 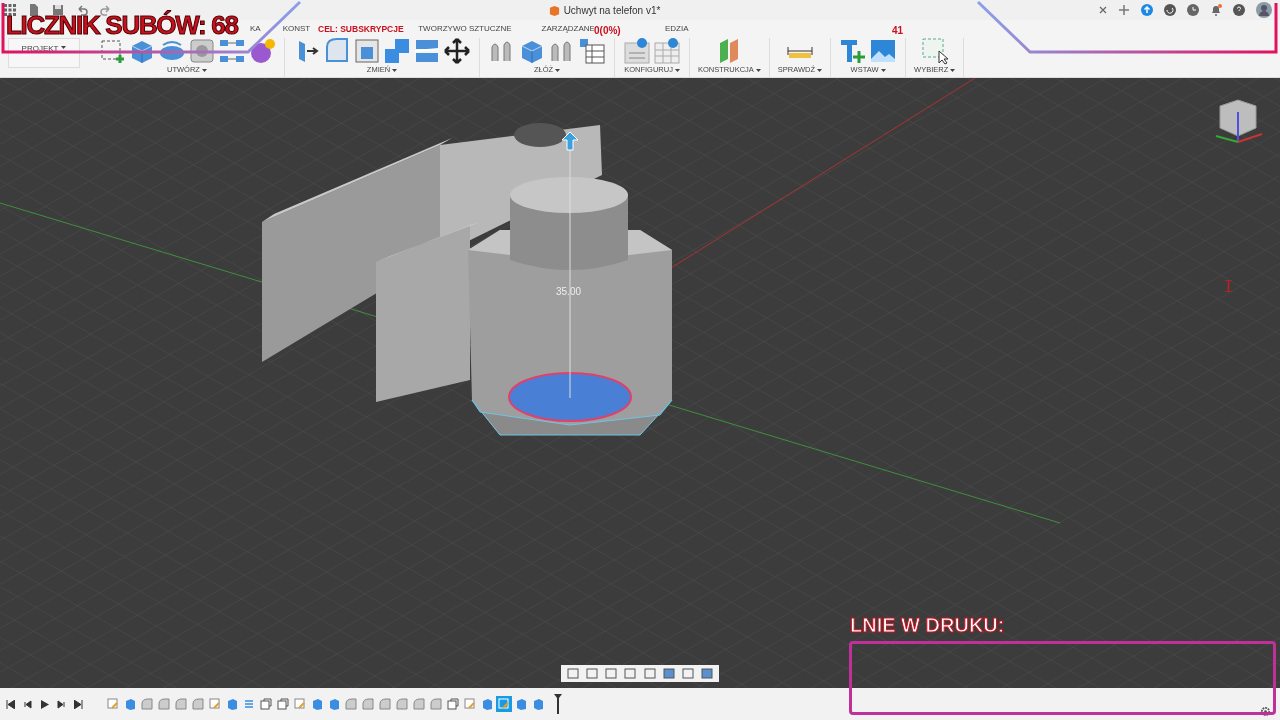 What do you see at coordinates (82, 10) in the screenshot?
I see `undo-icon` at bounding box center [82, 10].